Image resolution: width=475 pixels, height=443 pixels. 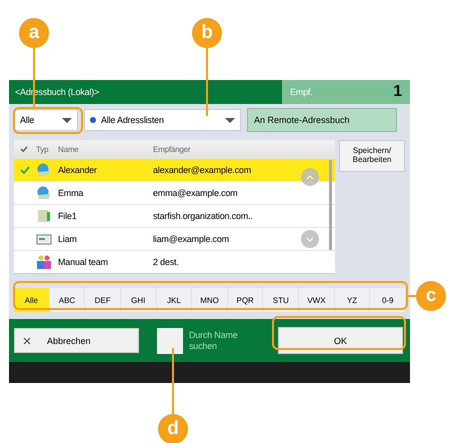 What do you see at coordinates (172, 149) in the screenshot?
I see `column-header: Empfänger` at bounding box center [172, 149].